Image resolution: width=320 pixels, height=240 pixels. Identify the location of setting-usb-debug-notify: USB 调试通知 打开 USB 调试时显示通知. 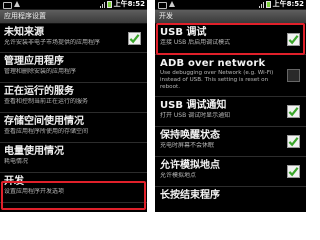
(230, 112).